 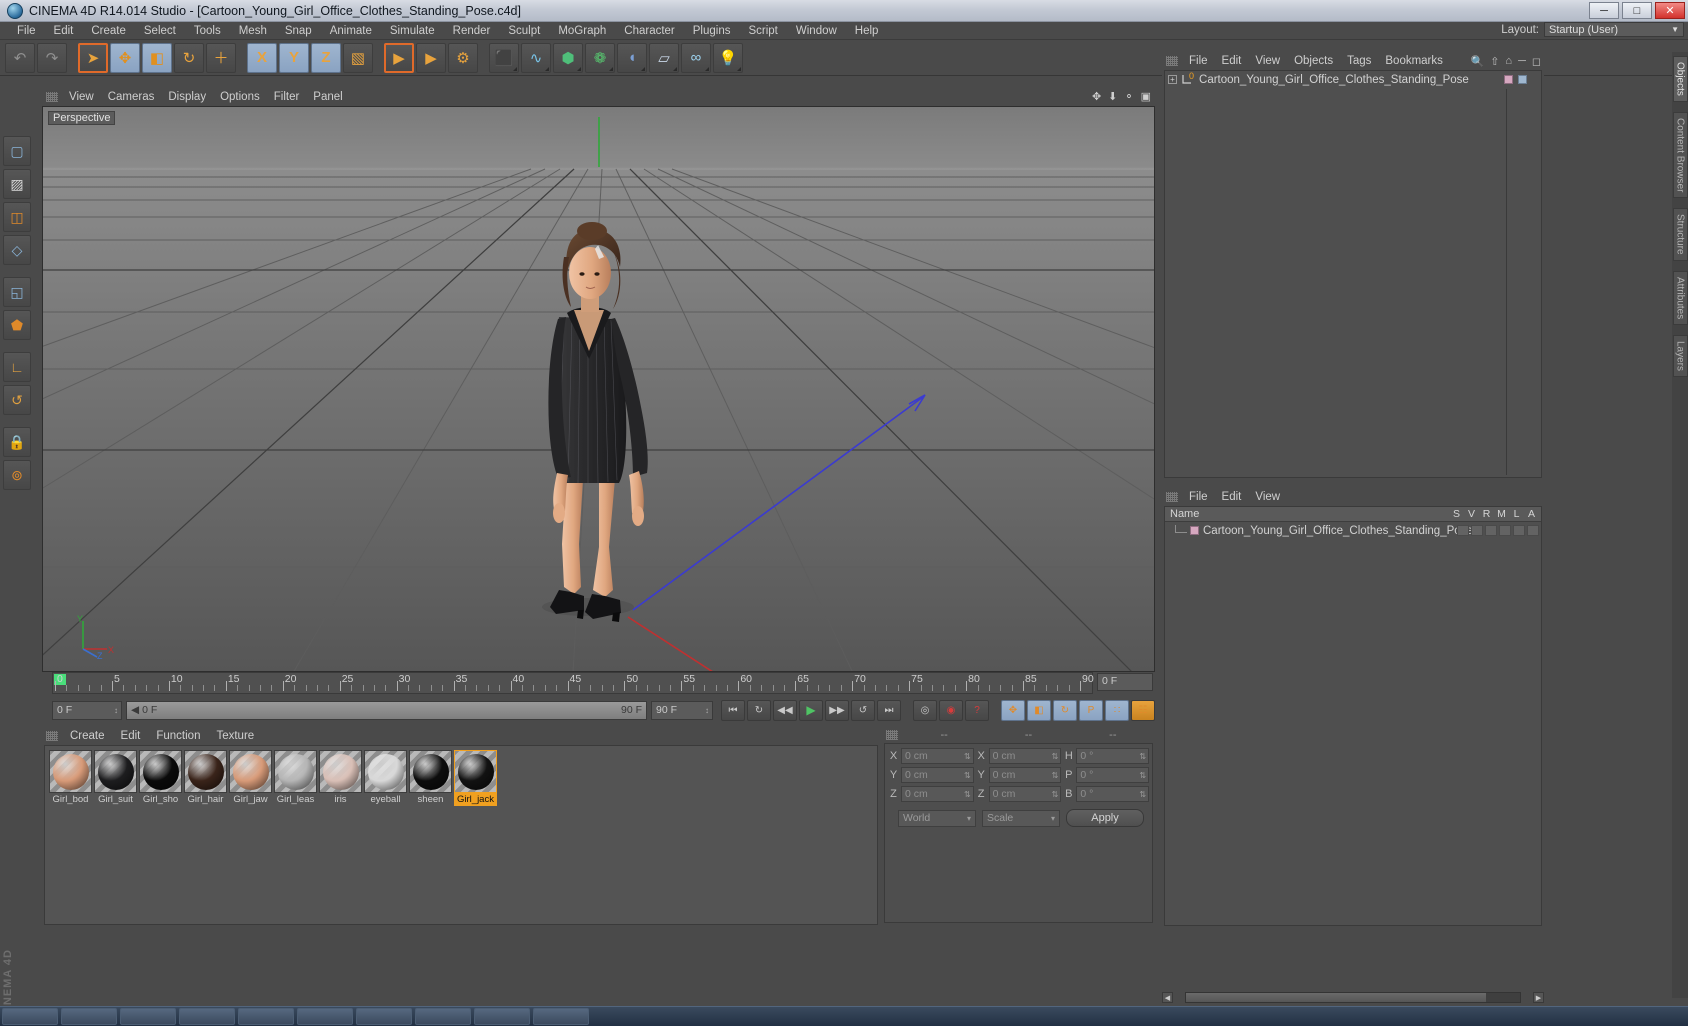 I want to click on play-button: ▶, so click(x=811, y=710).